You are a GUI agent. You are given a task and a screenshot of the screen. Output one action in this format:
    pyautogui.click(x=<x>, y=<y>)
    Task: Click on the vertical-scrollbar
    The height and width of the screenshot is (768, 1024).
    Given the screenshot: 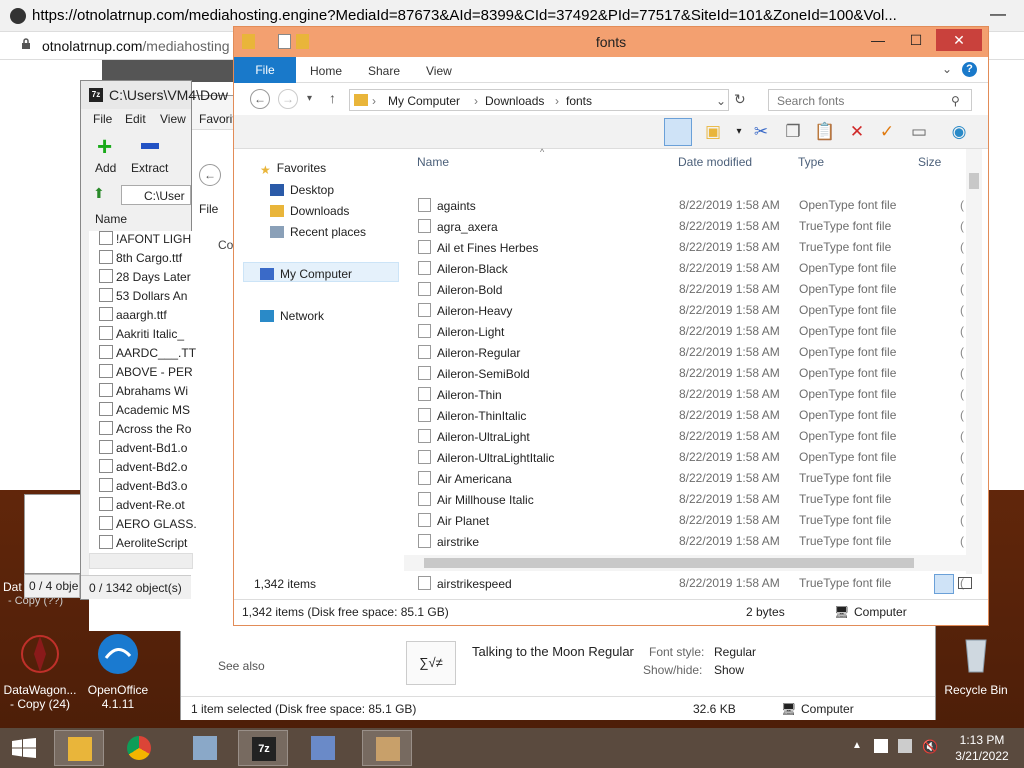 What is the action you would take?
    pyautogui.click(x=974, y=361)
    